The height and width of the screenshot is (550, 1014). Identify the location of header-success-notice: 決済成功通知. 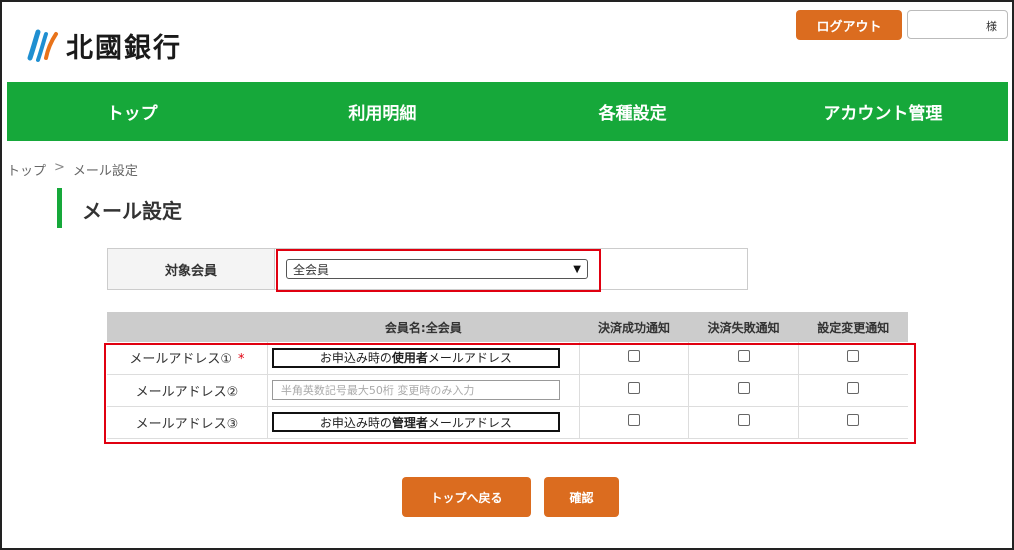
(634, 327).